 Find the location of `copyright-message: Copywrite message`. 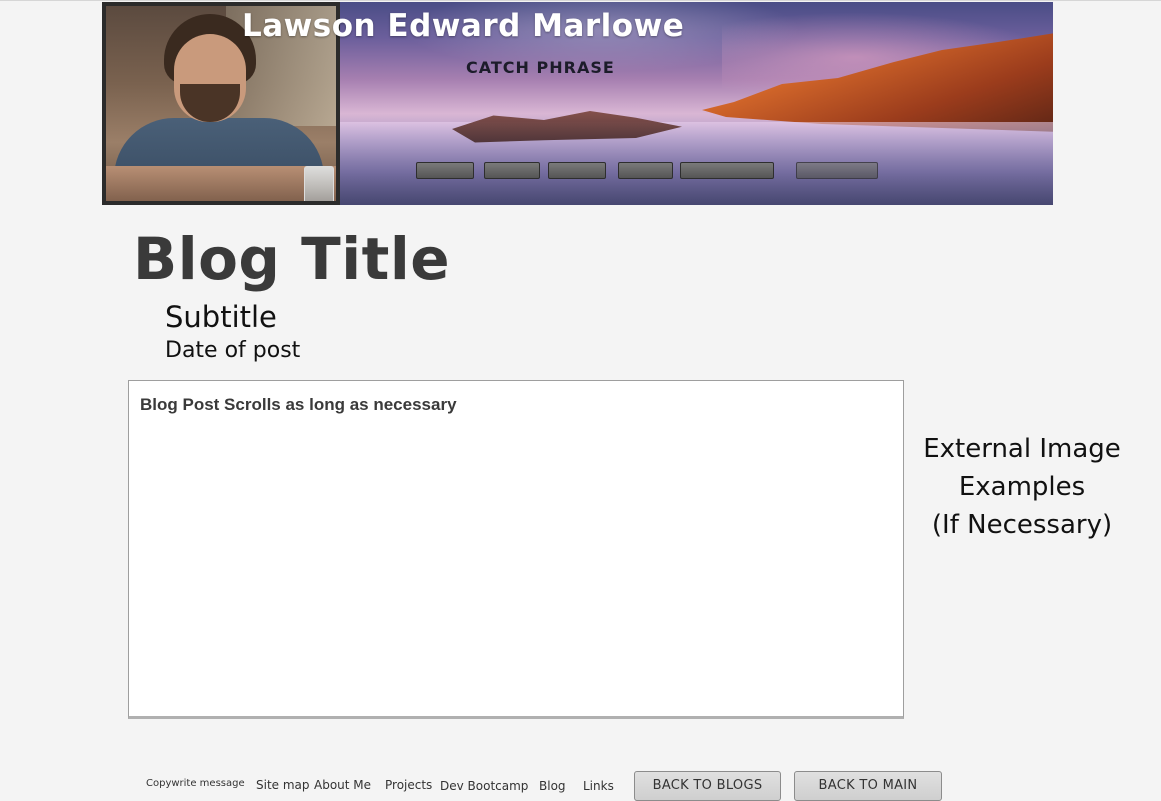

copyright-message: Copywrite message is located at coordinates (195, 783).